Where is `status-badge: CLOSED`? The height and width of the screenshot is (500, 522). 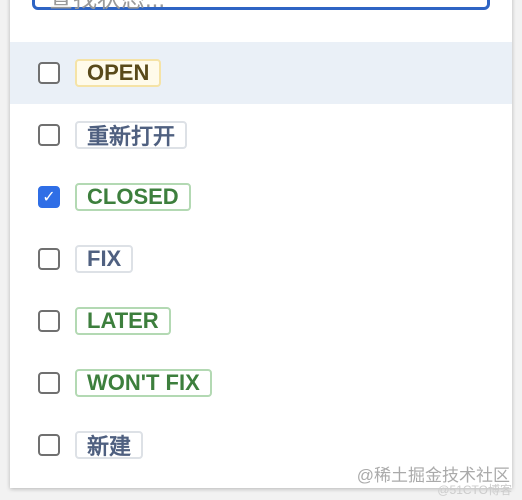 status-badge: CLOSED is located at coordinates (133, 197).